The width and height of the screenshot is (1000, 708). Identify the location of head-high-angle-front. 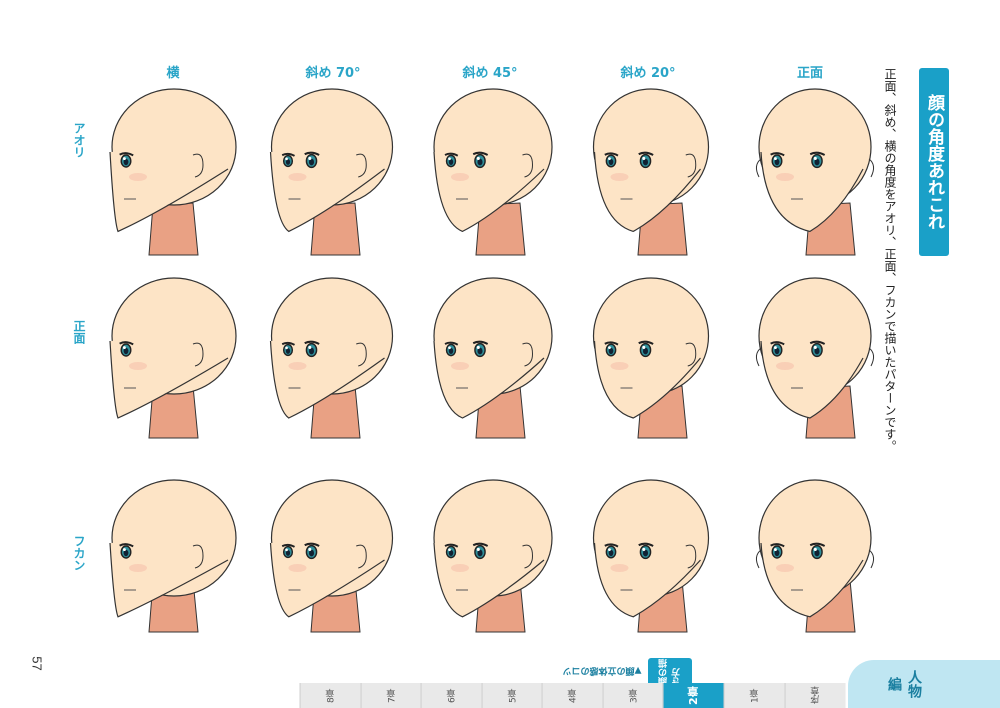
(810, 552).